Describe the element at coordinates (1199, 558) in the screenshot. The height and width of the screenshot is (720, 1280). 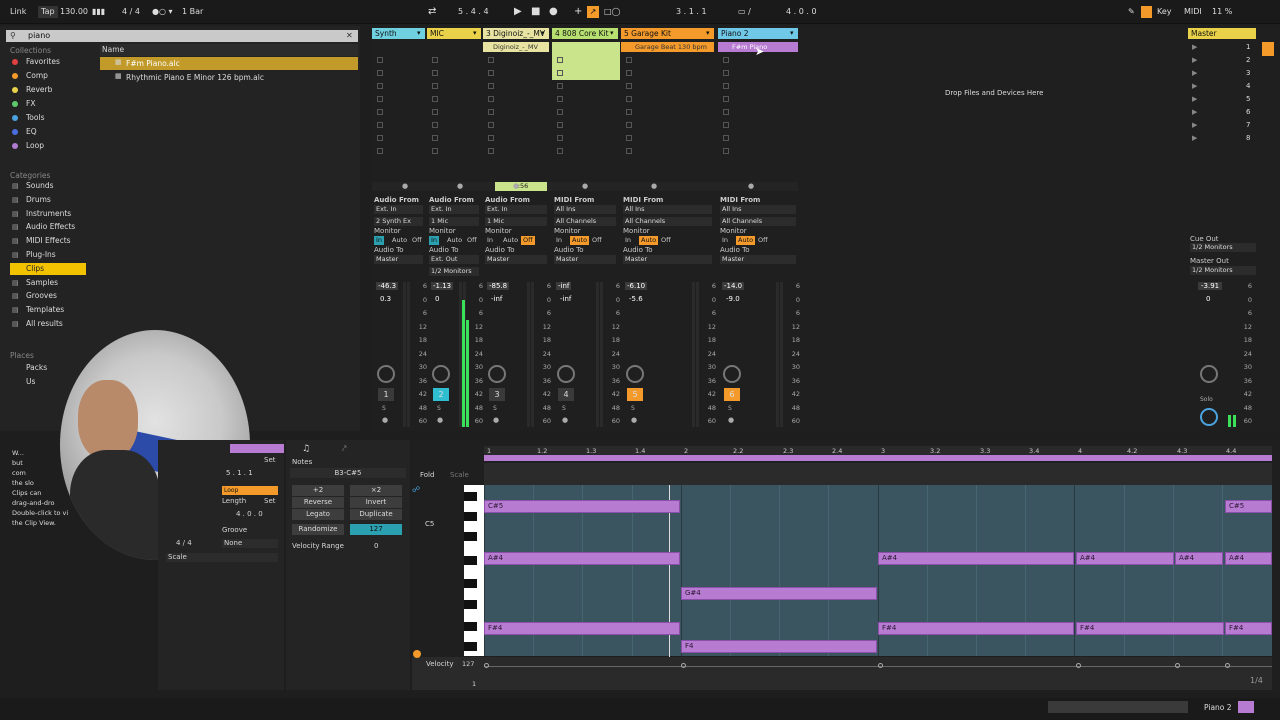
I see `midi-note: A#4` at that location.